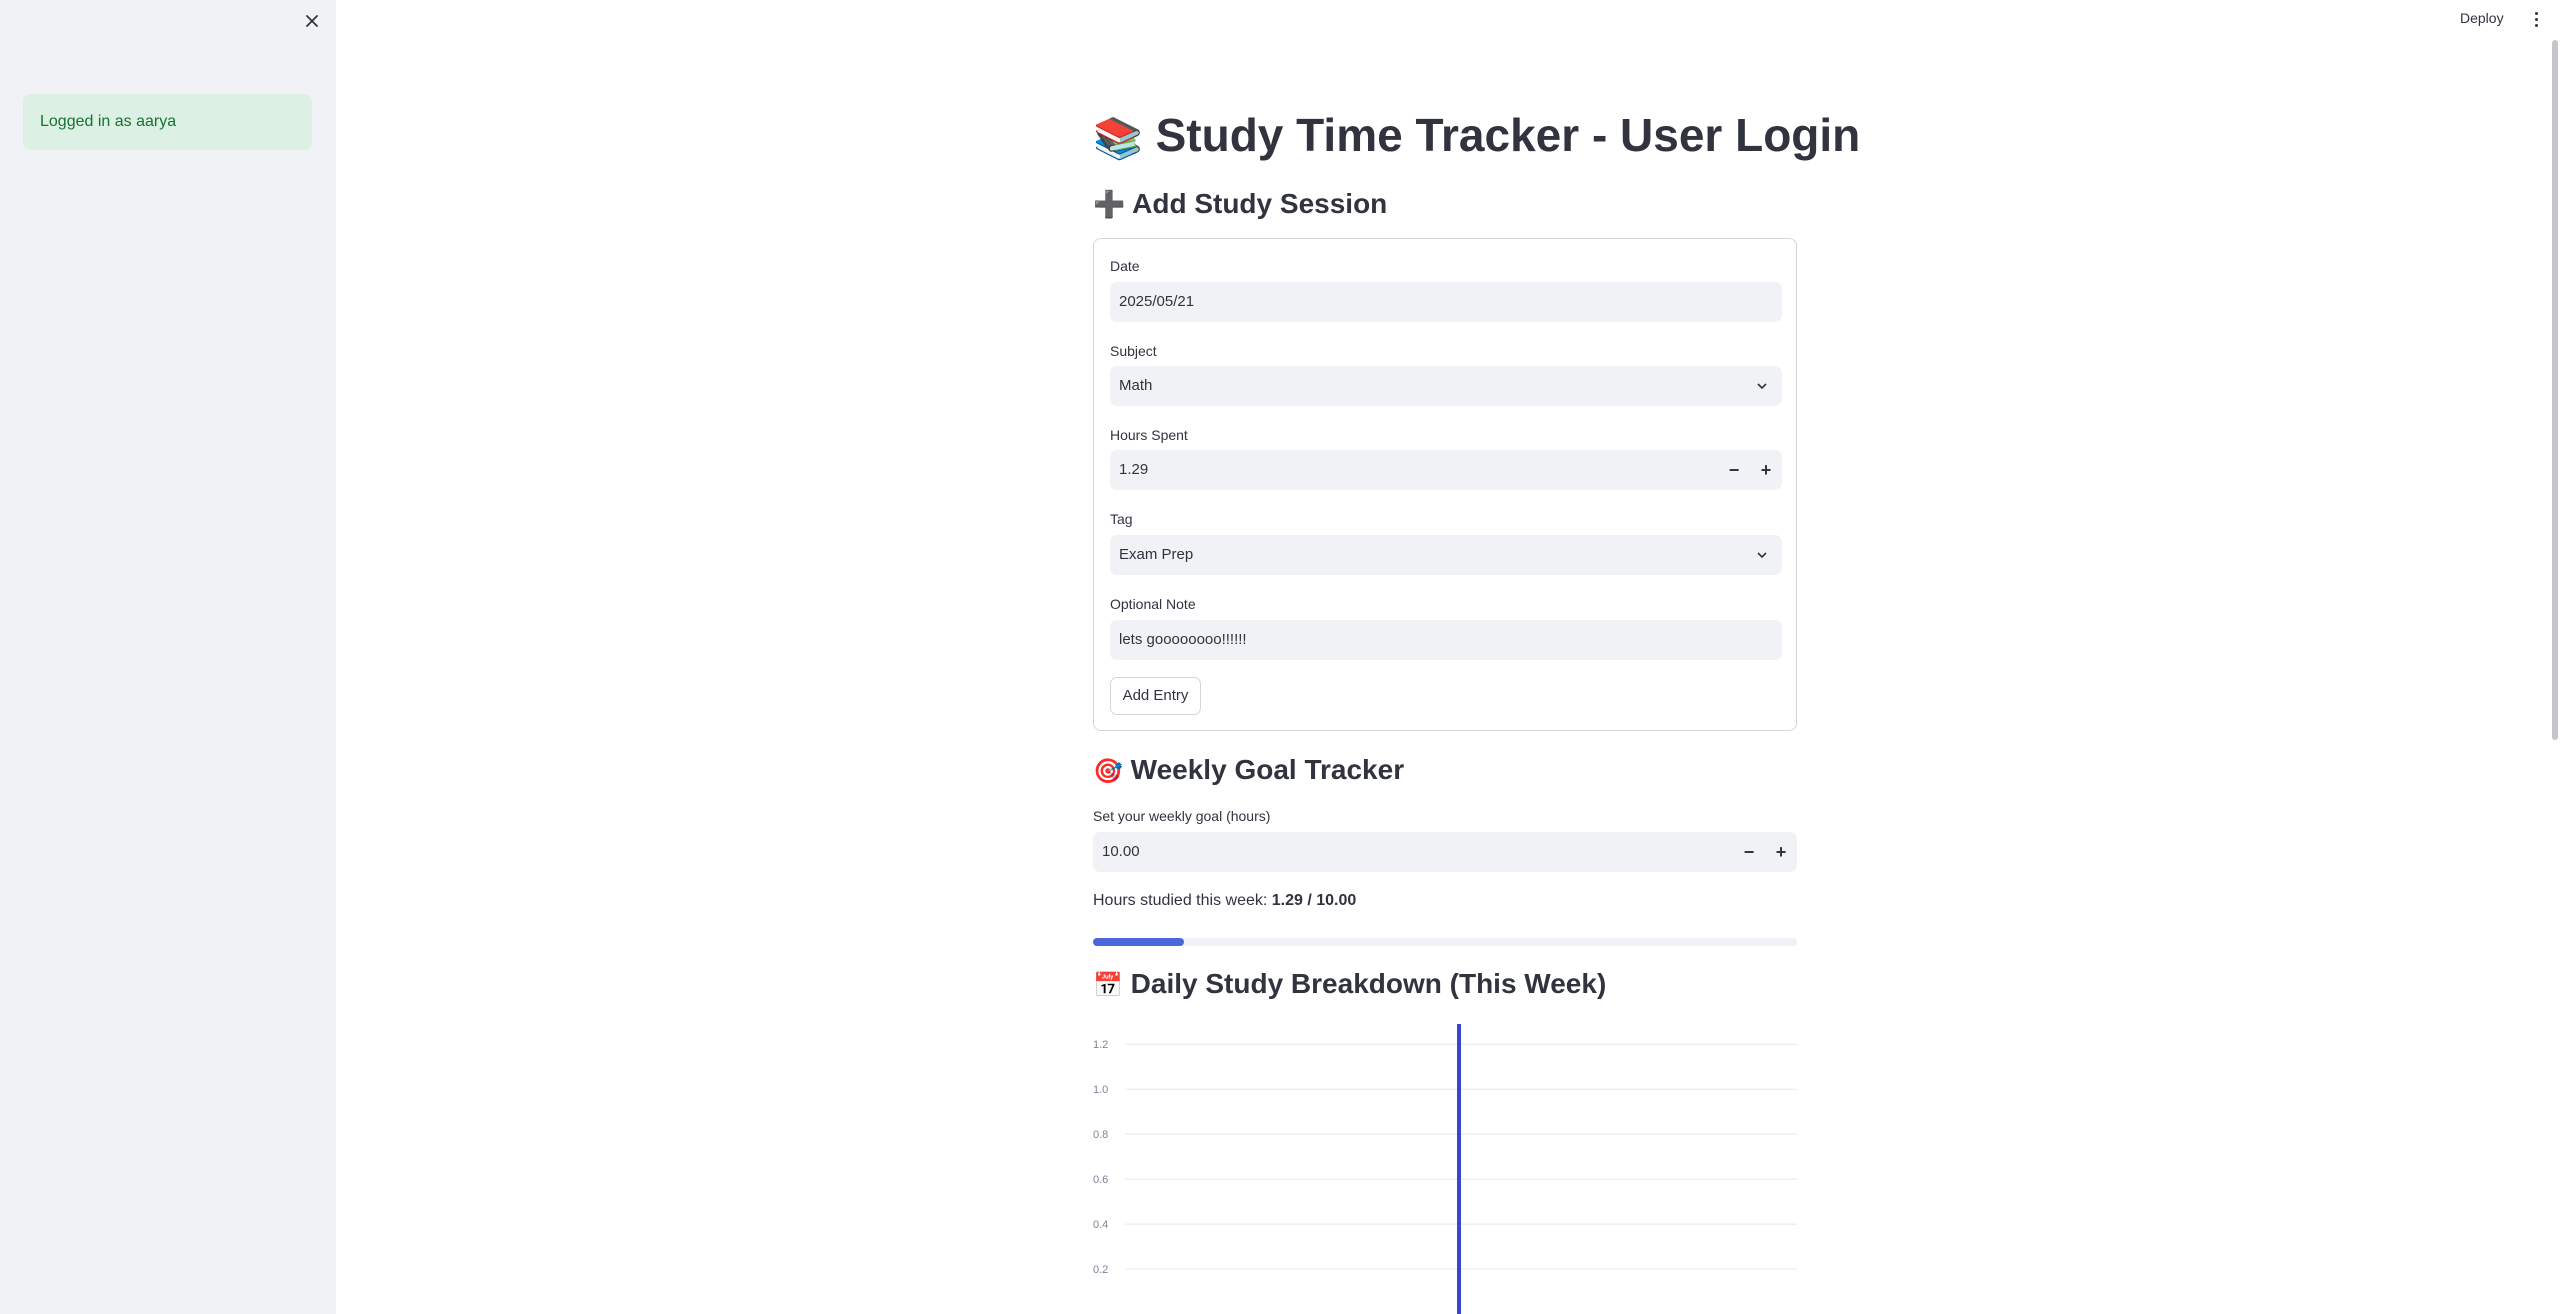 The image size is (2560, 1314). I want to click on tag-select-value: Exam Prep, so click(1156, 554).